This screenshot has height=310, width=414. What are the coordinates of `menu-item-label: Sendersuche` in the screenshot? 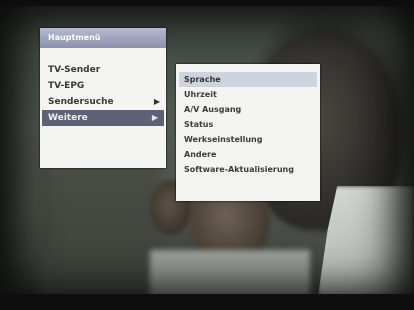 It's located at (81, 102).